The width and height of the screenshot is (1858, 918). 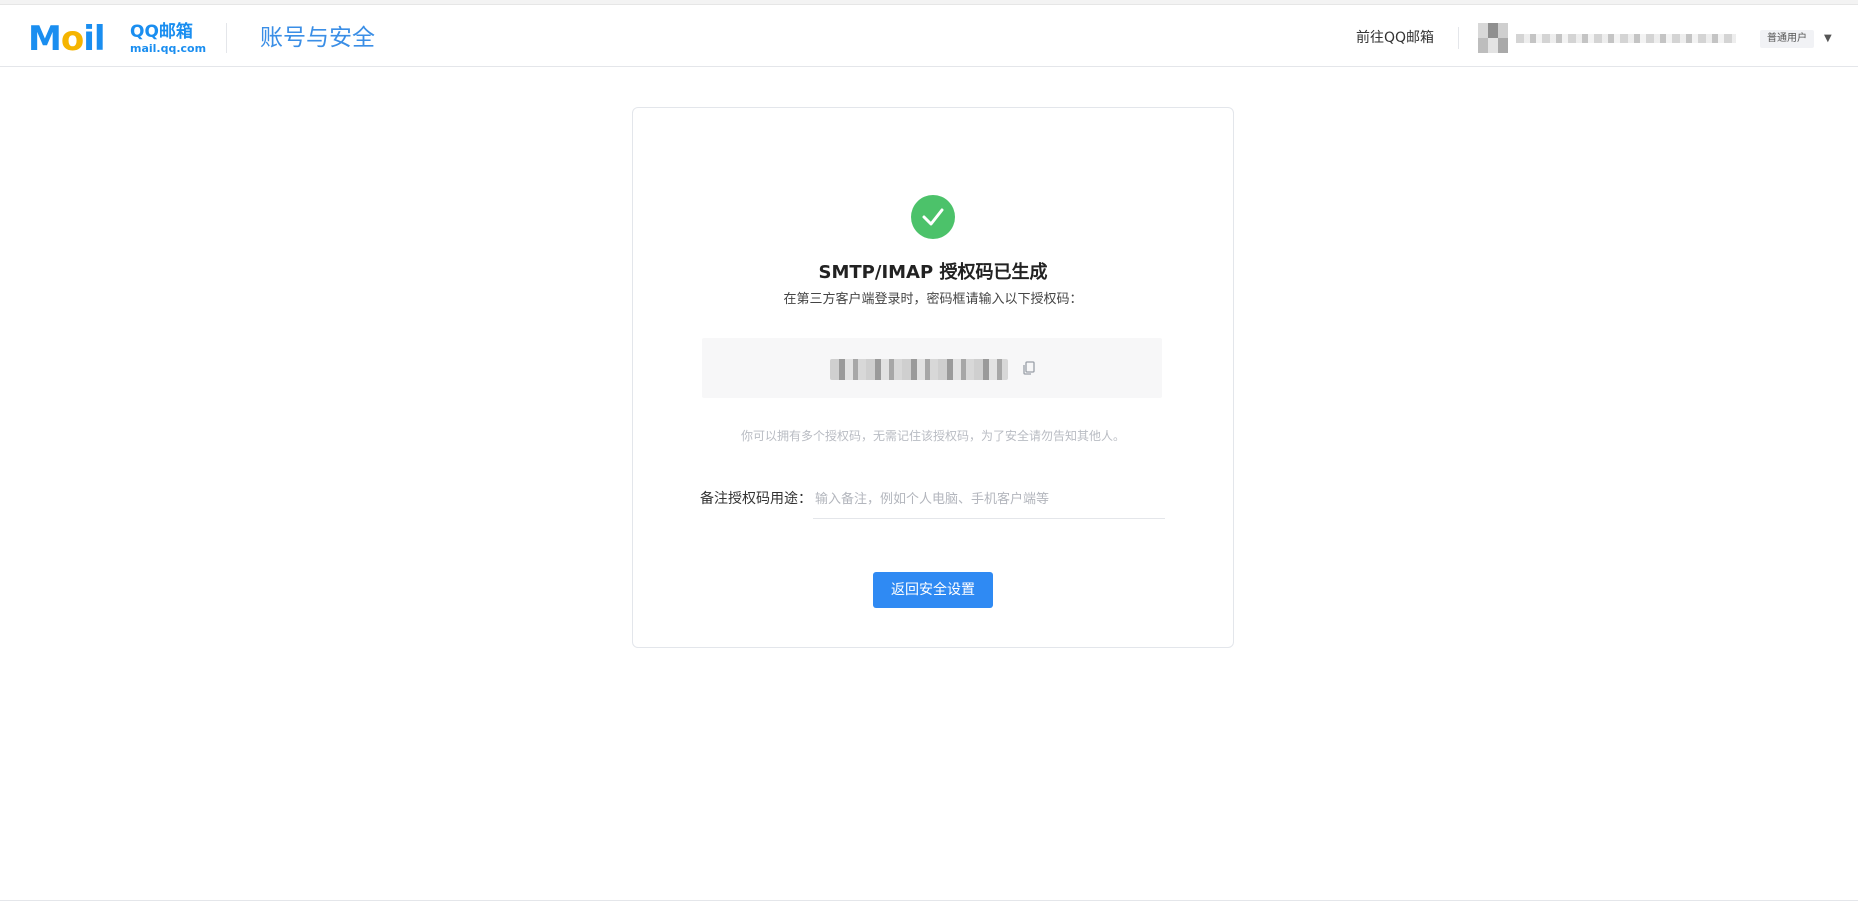 I want to click on back-to-security-button: 返回安全设置, so click(x=933, y=590).